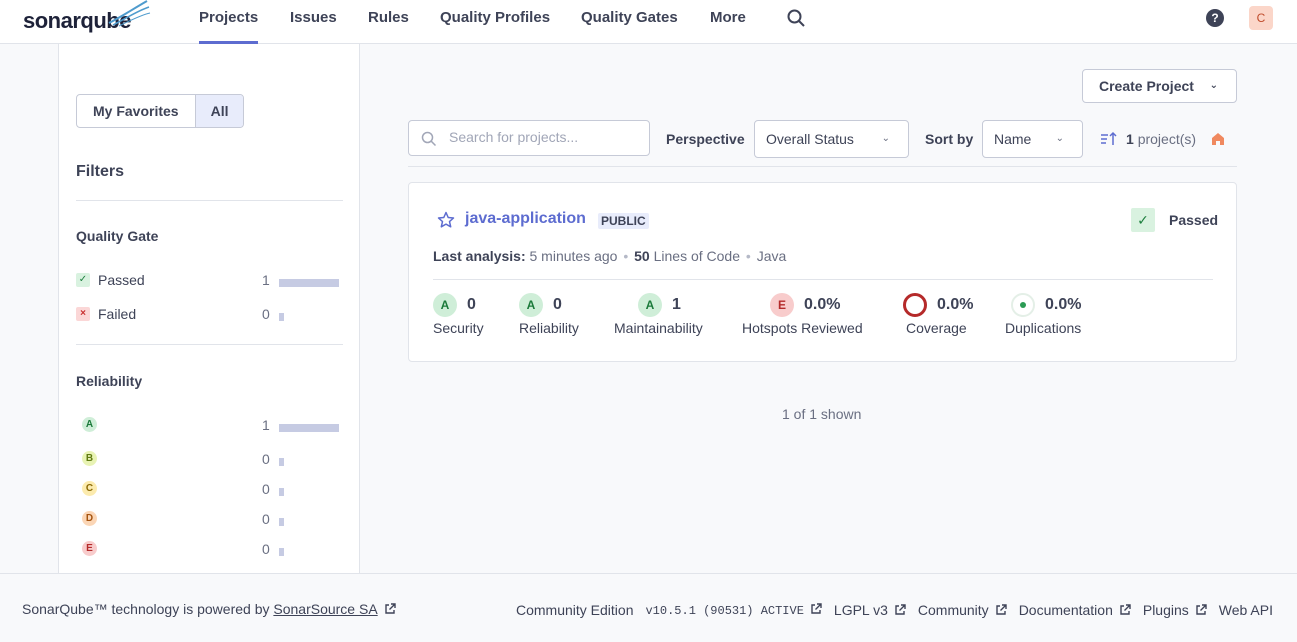  Describe the element at coordinates (495, 22) in the screenshot. I see `nav-quality-profiles: Quality Profiles` at that location.